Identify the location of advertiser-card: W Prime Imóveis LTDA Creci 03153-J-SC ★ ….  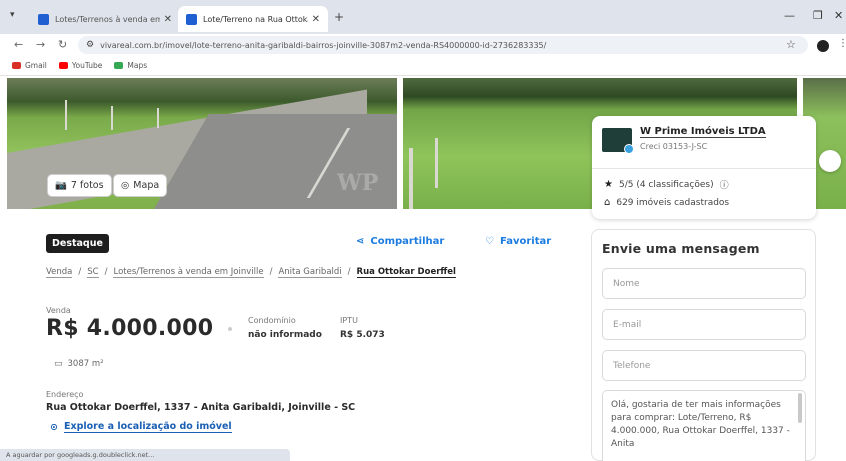
(704, 167).